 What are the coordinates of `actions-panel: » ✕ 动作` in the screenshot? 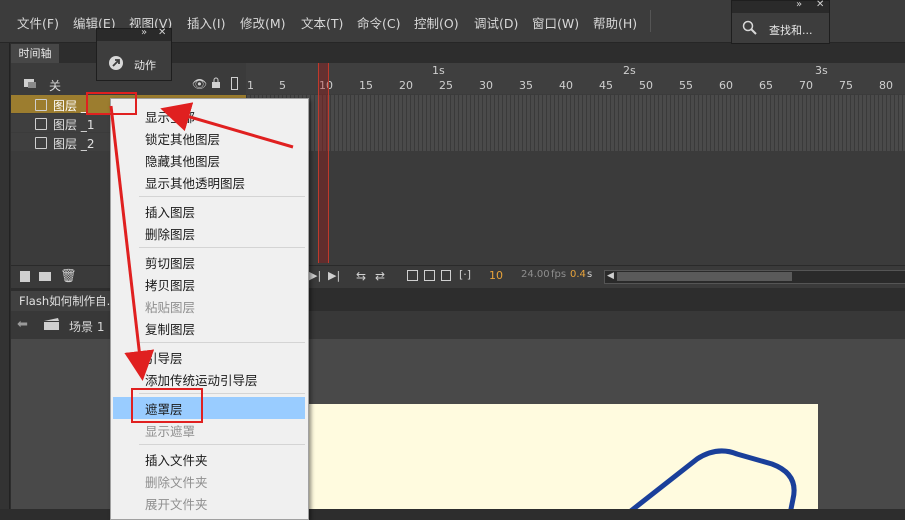 It's located at (134, 54).